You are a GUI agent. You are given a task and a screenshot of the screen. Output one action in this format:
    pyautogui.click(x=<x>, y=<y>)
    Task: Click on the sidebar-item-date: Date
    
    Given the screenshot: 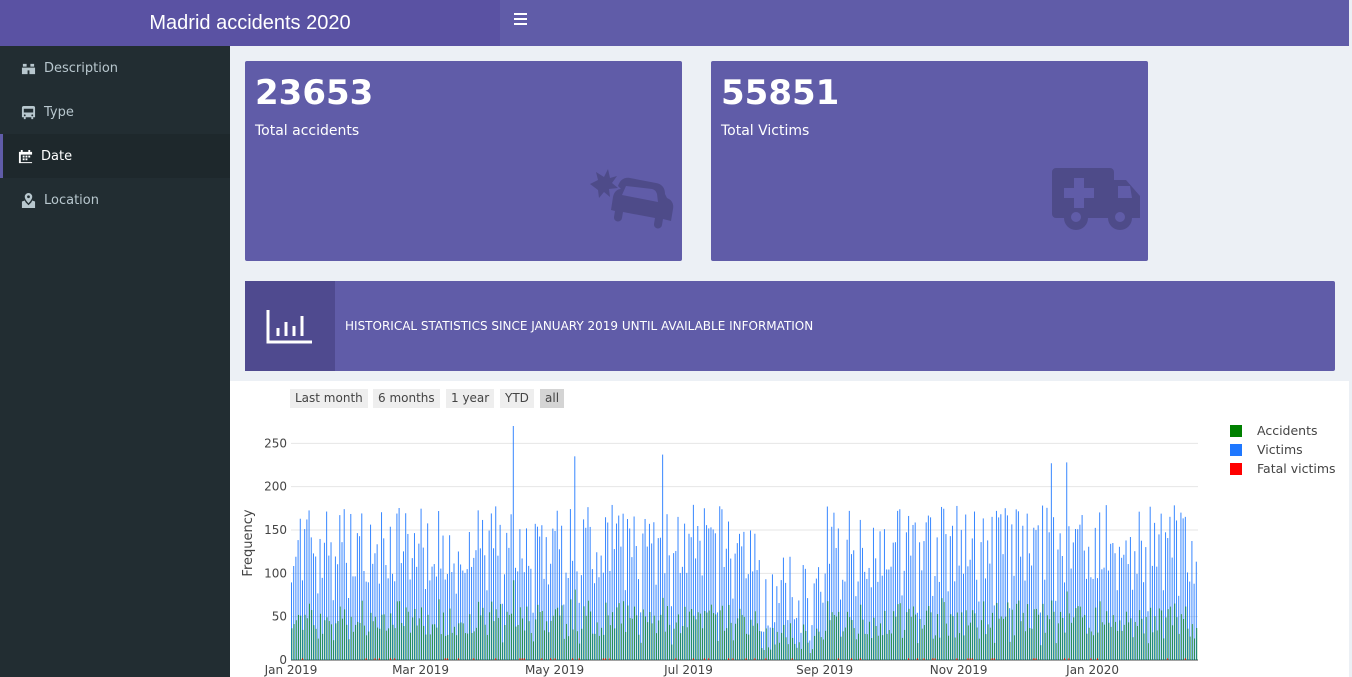 What is the action you would take?
    pyautogui.click(x=115, y=156)
    